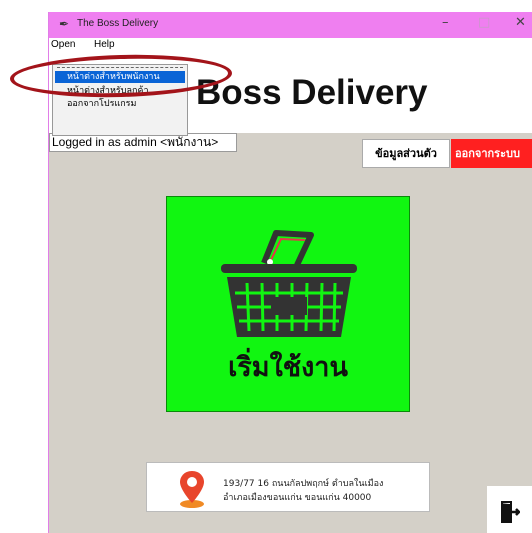  Describe the element at coordinates (520, 22) in the screenshot. I see `close-button: ✕` at that location.